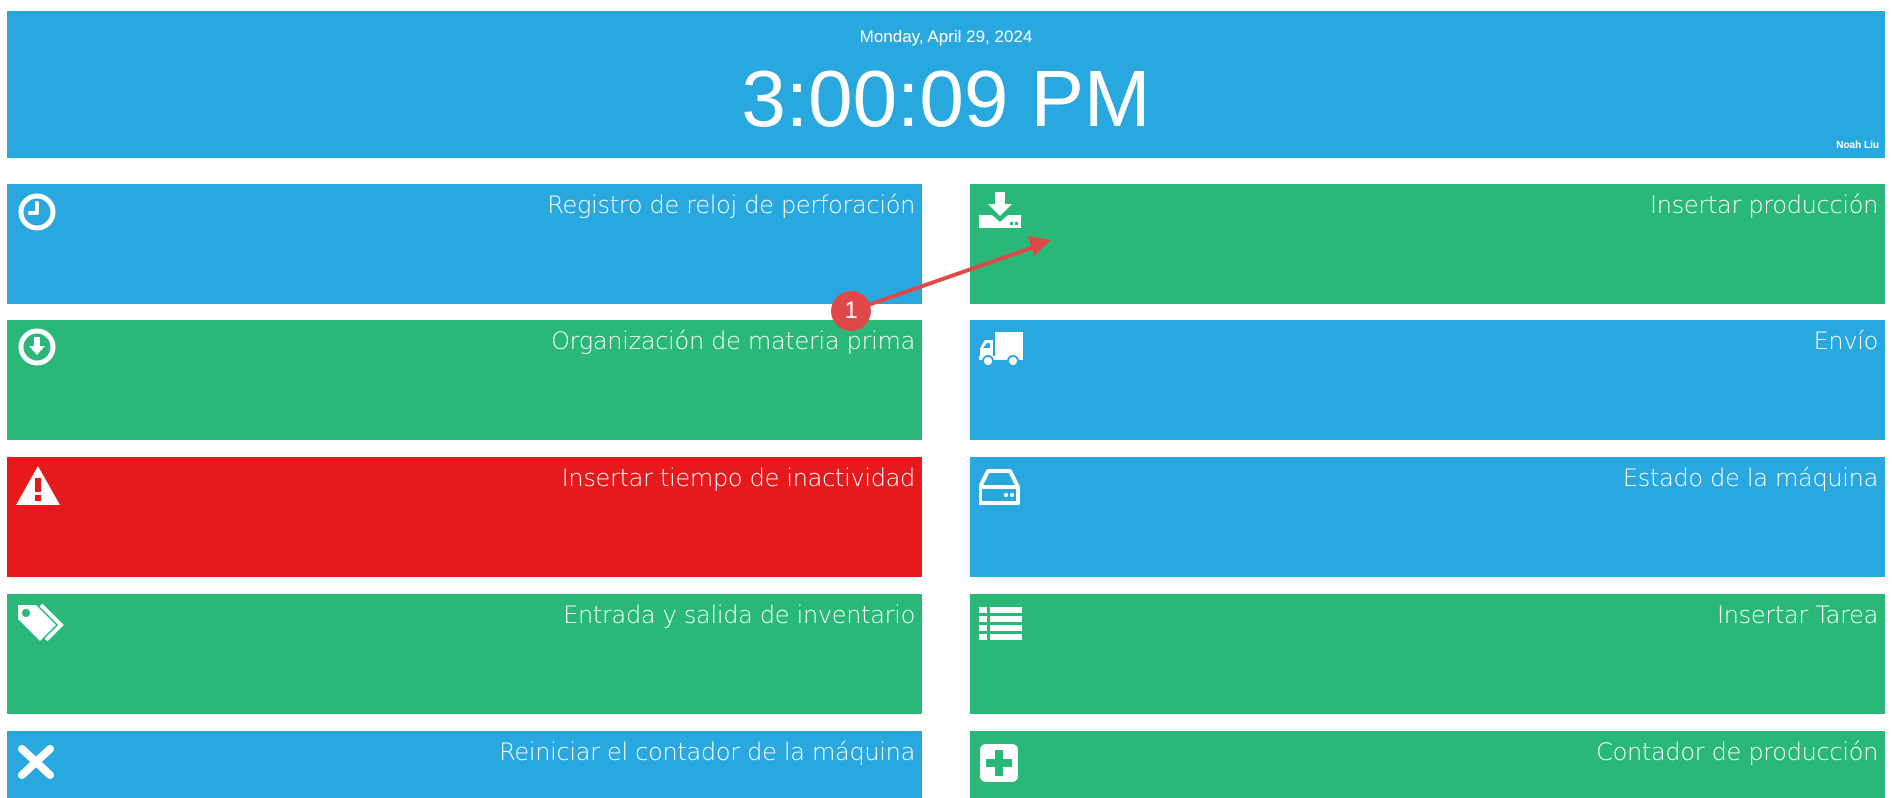 The width and height of the screenshot is (1895, 798). I want to click on close-icon, so click(38, 761).